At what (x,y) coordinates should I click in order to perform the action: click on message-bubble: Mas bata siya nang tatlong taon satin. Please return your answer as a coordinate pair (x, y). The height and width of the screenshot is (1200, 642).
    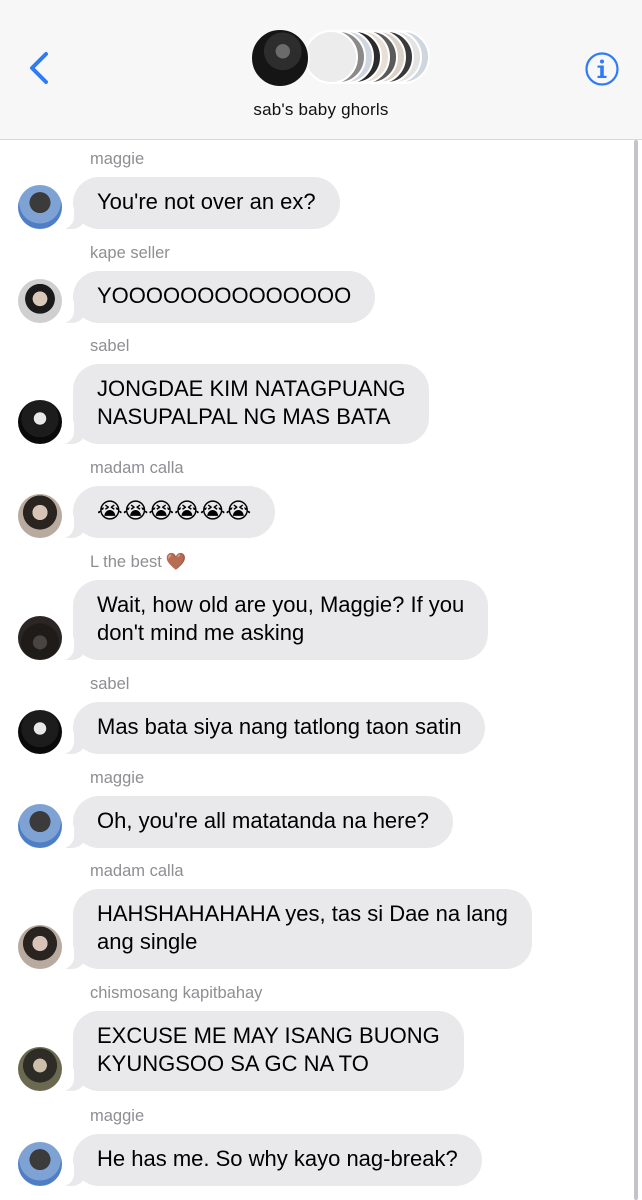
    Looking at the image, I should click on (279, 728).